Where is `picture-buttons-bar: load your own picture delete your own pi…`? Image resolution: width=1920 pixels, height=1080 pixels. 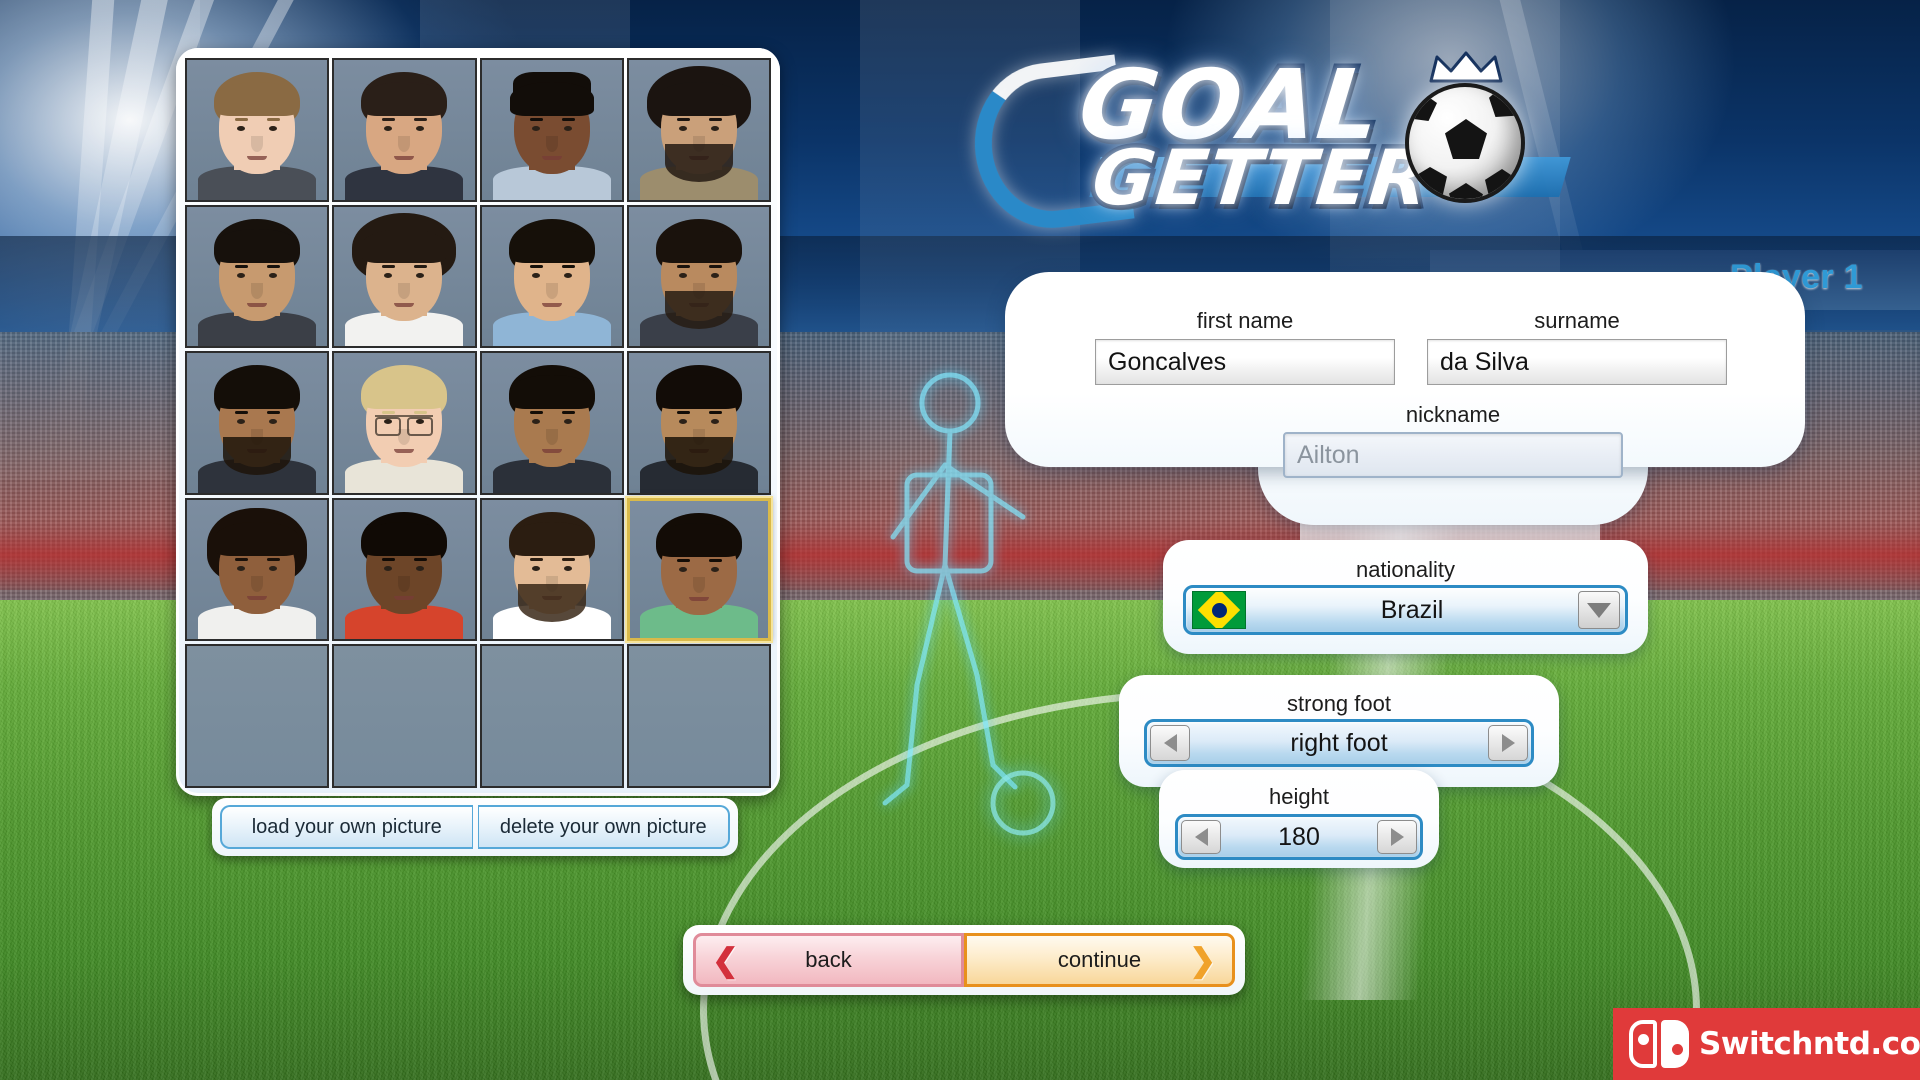
picture-buttons-bar: load your own picture delete your own pi… is located at coordinates (475, 827).